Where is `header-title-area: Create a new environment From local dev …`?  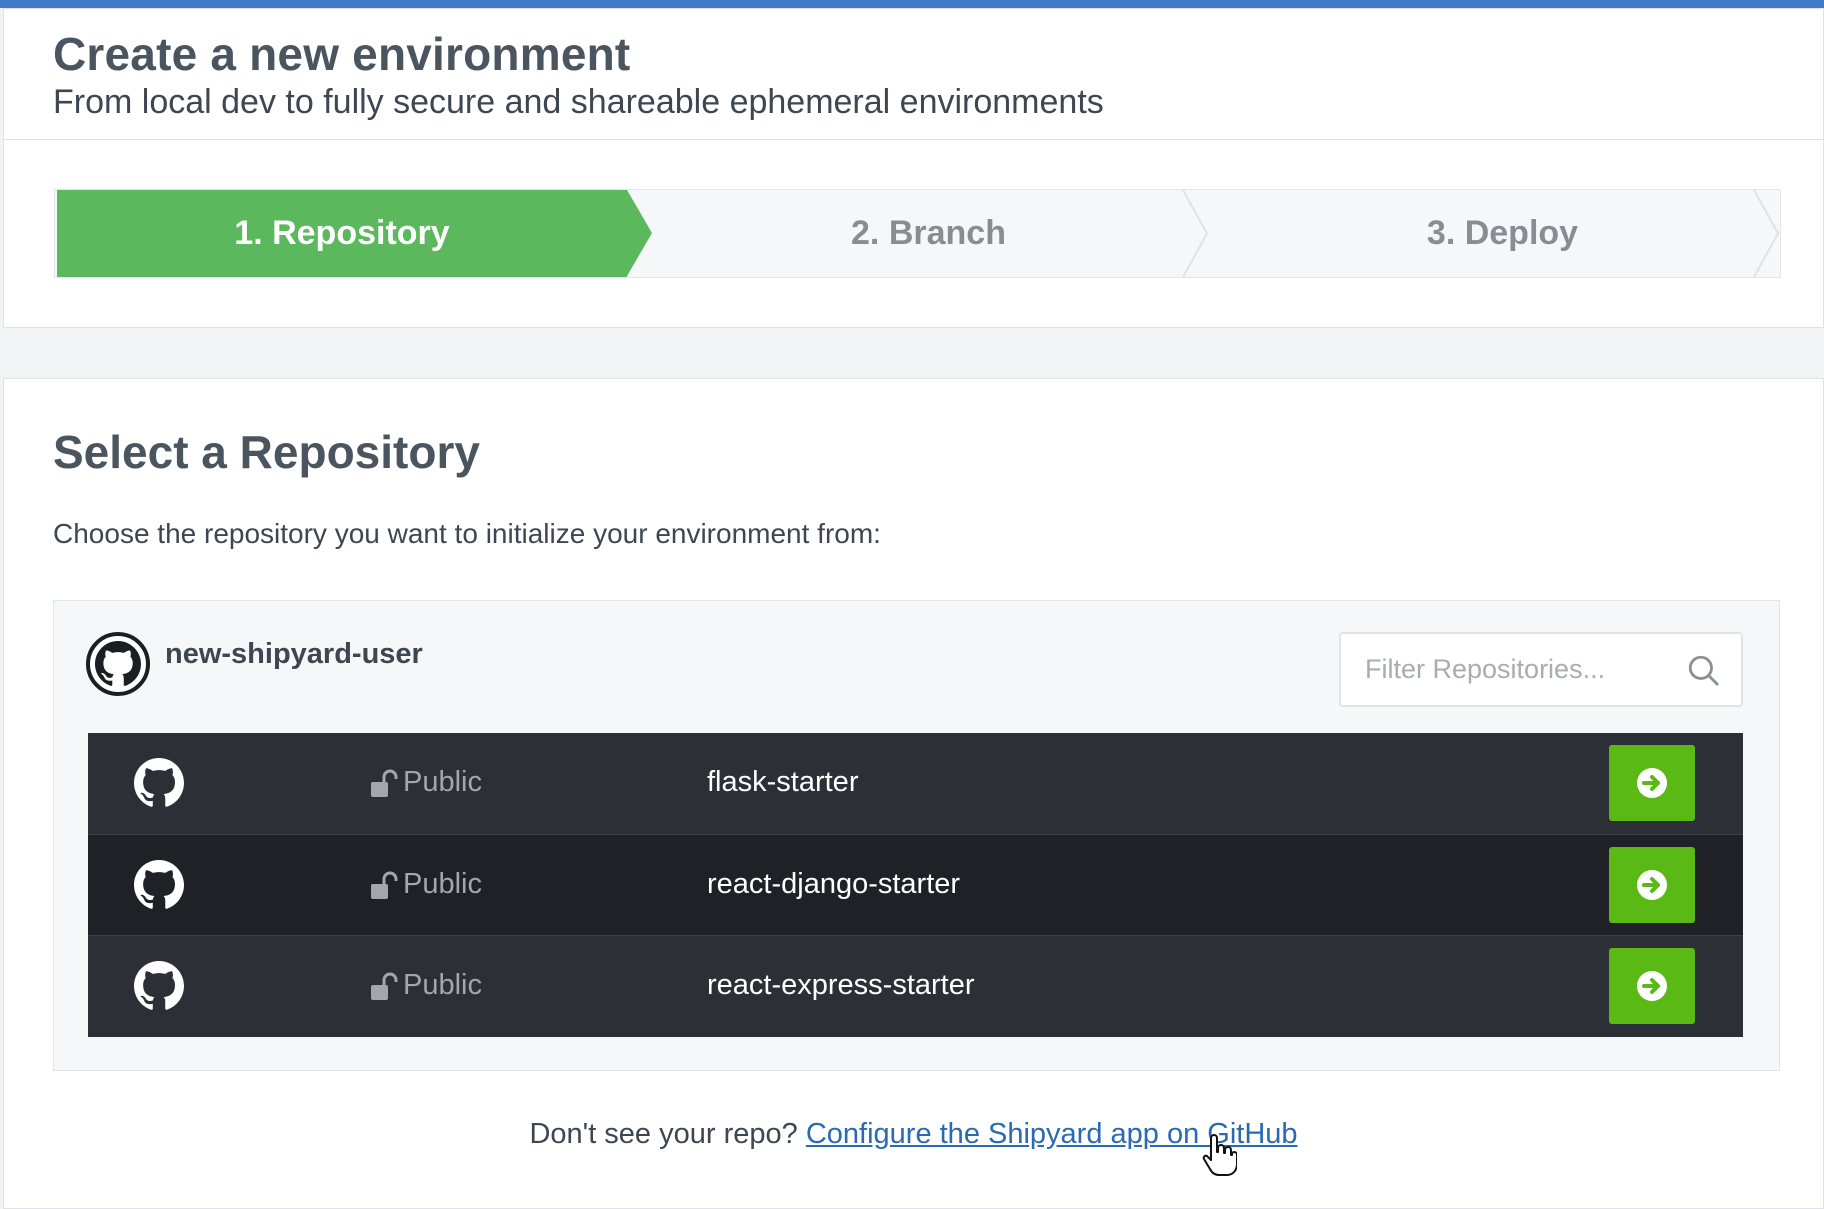 header-title-area: Create a new environment From local dev … is located at coordinates (913, 74).